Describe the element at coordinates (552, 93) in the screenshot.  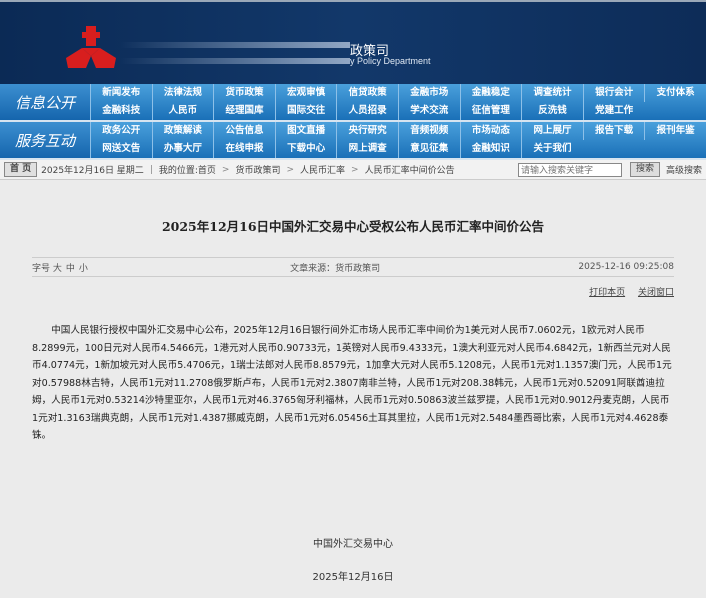
I see `nav-item: 调查统计` at that location.